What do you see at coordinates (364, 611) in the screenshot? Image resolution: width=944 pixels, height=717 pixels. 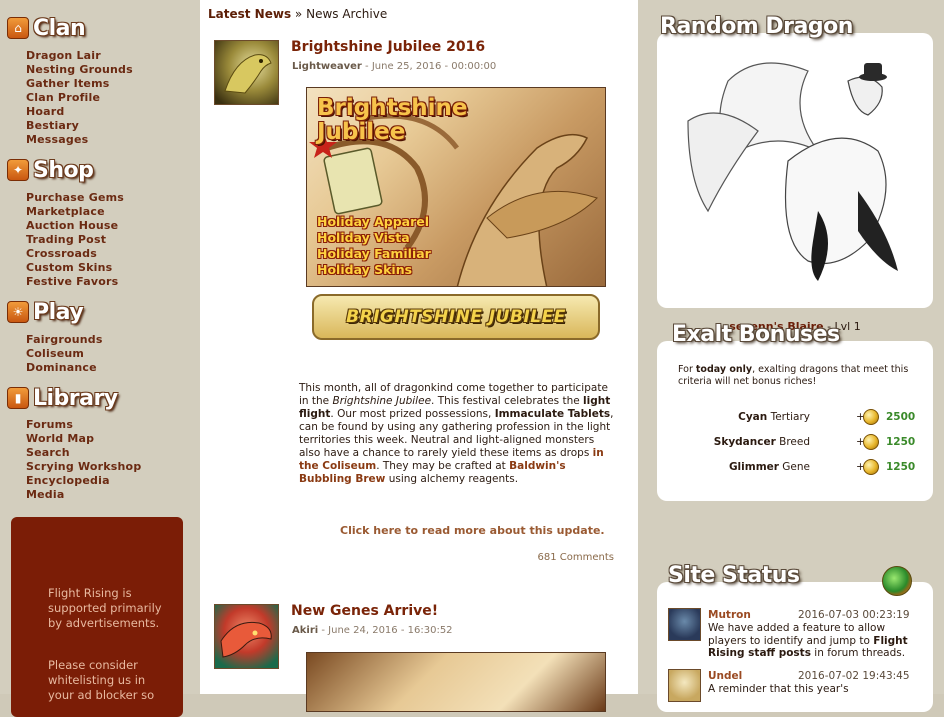 I see `post-title: New Genes Arrive!` at bounding box center [364, 611].